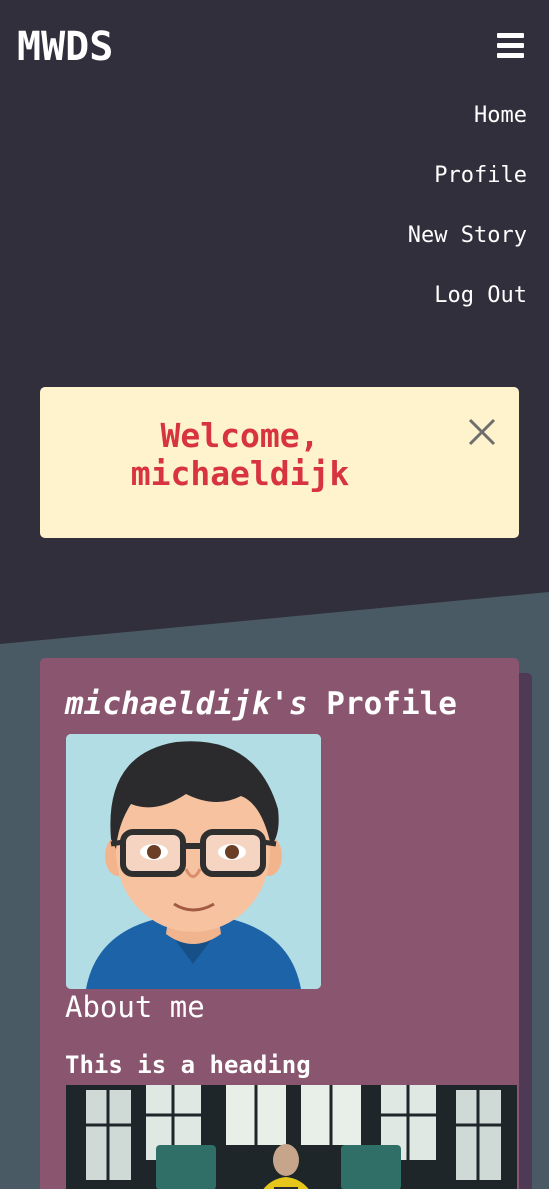  What do you see at coordinates (186, 704) in the screenshot?
I see `profile-username: michaeldijk's` at bounding box center [186, 704].